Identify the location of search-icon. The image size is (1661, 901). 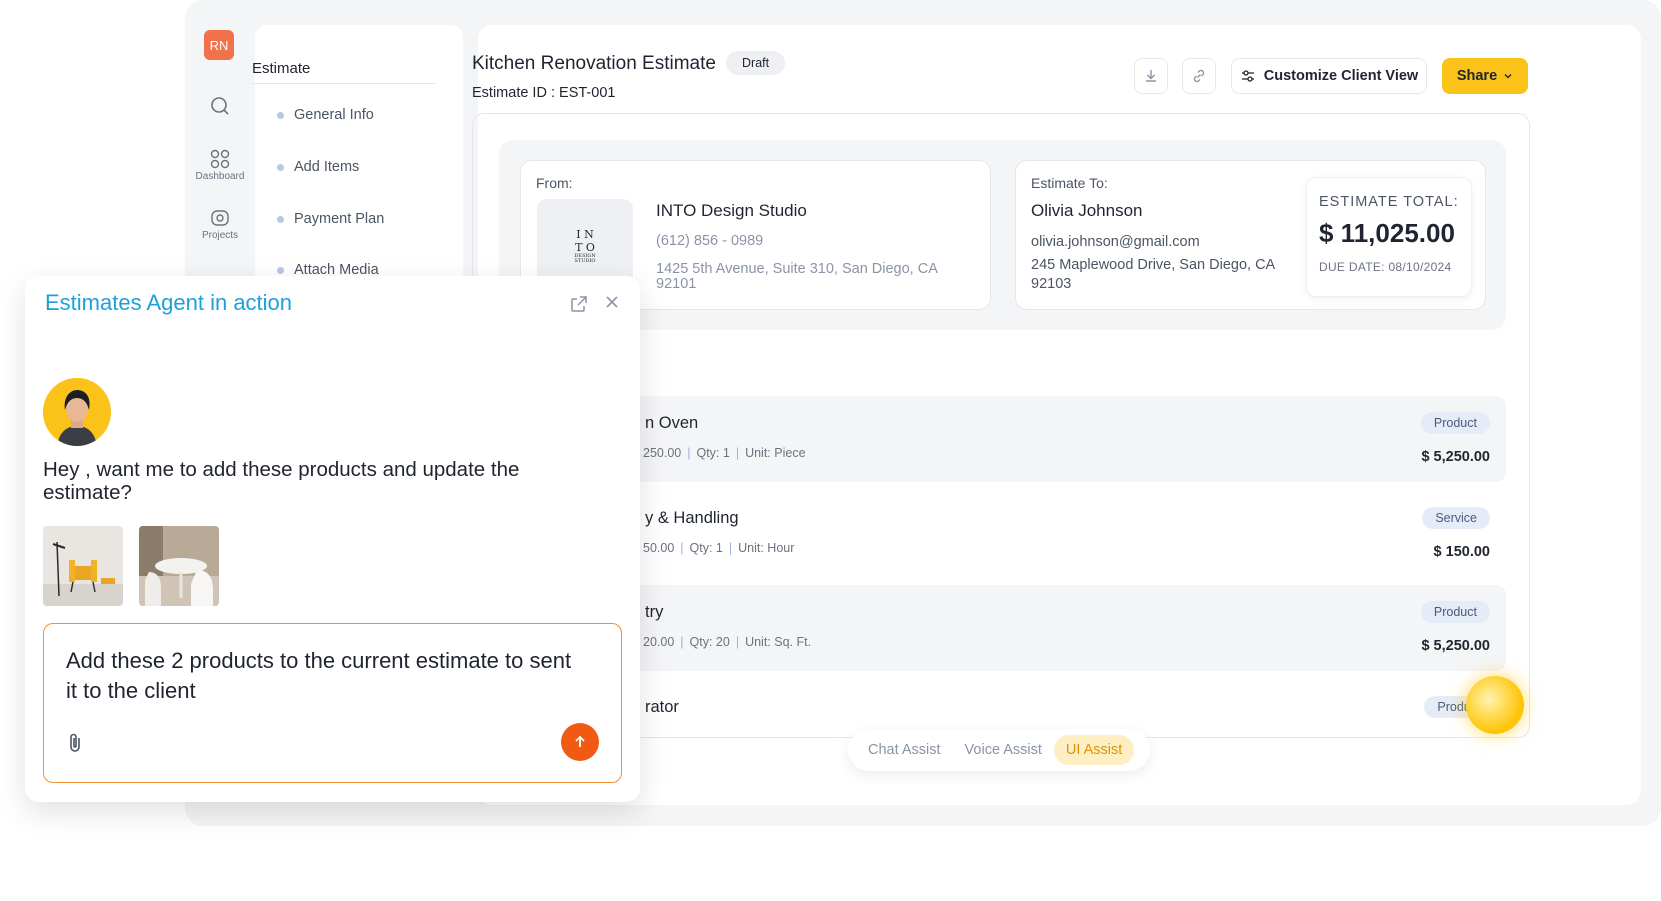
(220, 108).